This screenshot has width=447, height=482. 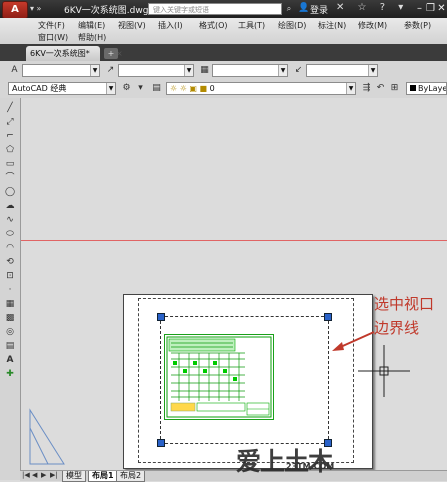 What do you see at coordinates (10, 206) in the screenshot?
I see `revision-cloud-icon: ☁` at bounding box center [10, 206].